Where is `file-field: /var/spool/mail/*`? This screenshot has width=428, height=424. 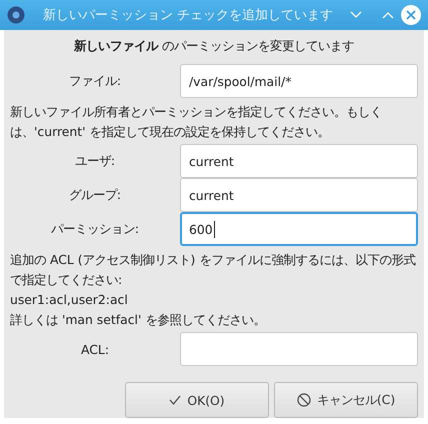 file-field: /var/spool/mail/* is located at coordinates (299, 81).